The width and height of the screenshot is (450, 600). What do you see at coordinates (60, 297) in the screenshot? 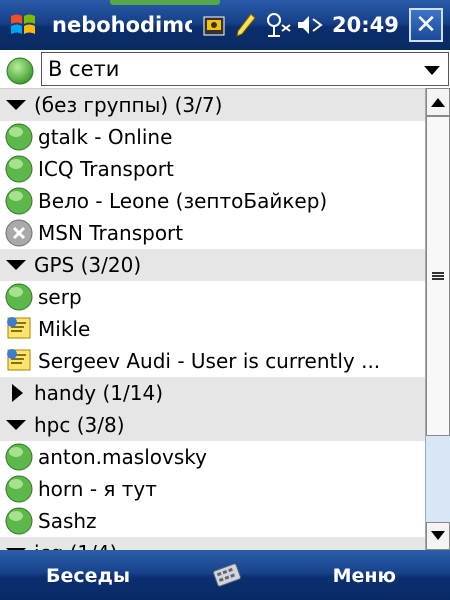
I see `contact-name: serp` at bounding box center [60, 297].